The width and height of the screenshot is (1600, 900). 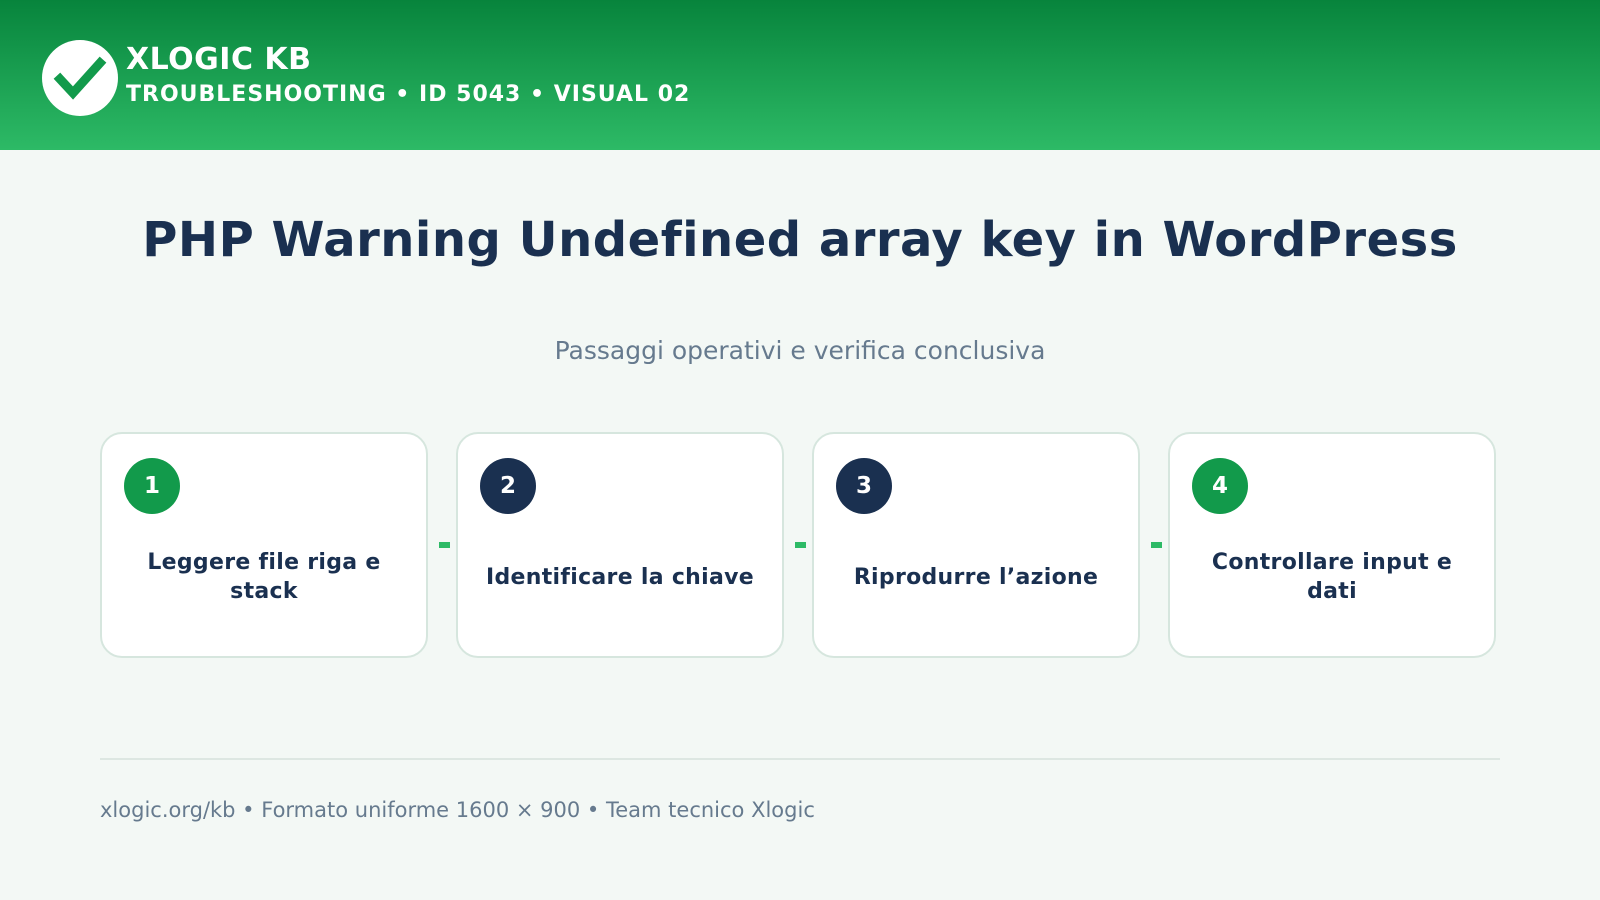 I want to click on step-card-4: 4 Controllare input e dati, so click(x=1332, y=545).